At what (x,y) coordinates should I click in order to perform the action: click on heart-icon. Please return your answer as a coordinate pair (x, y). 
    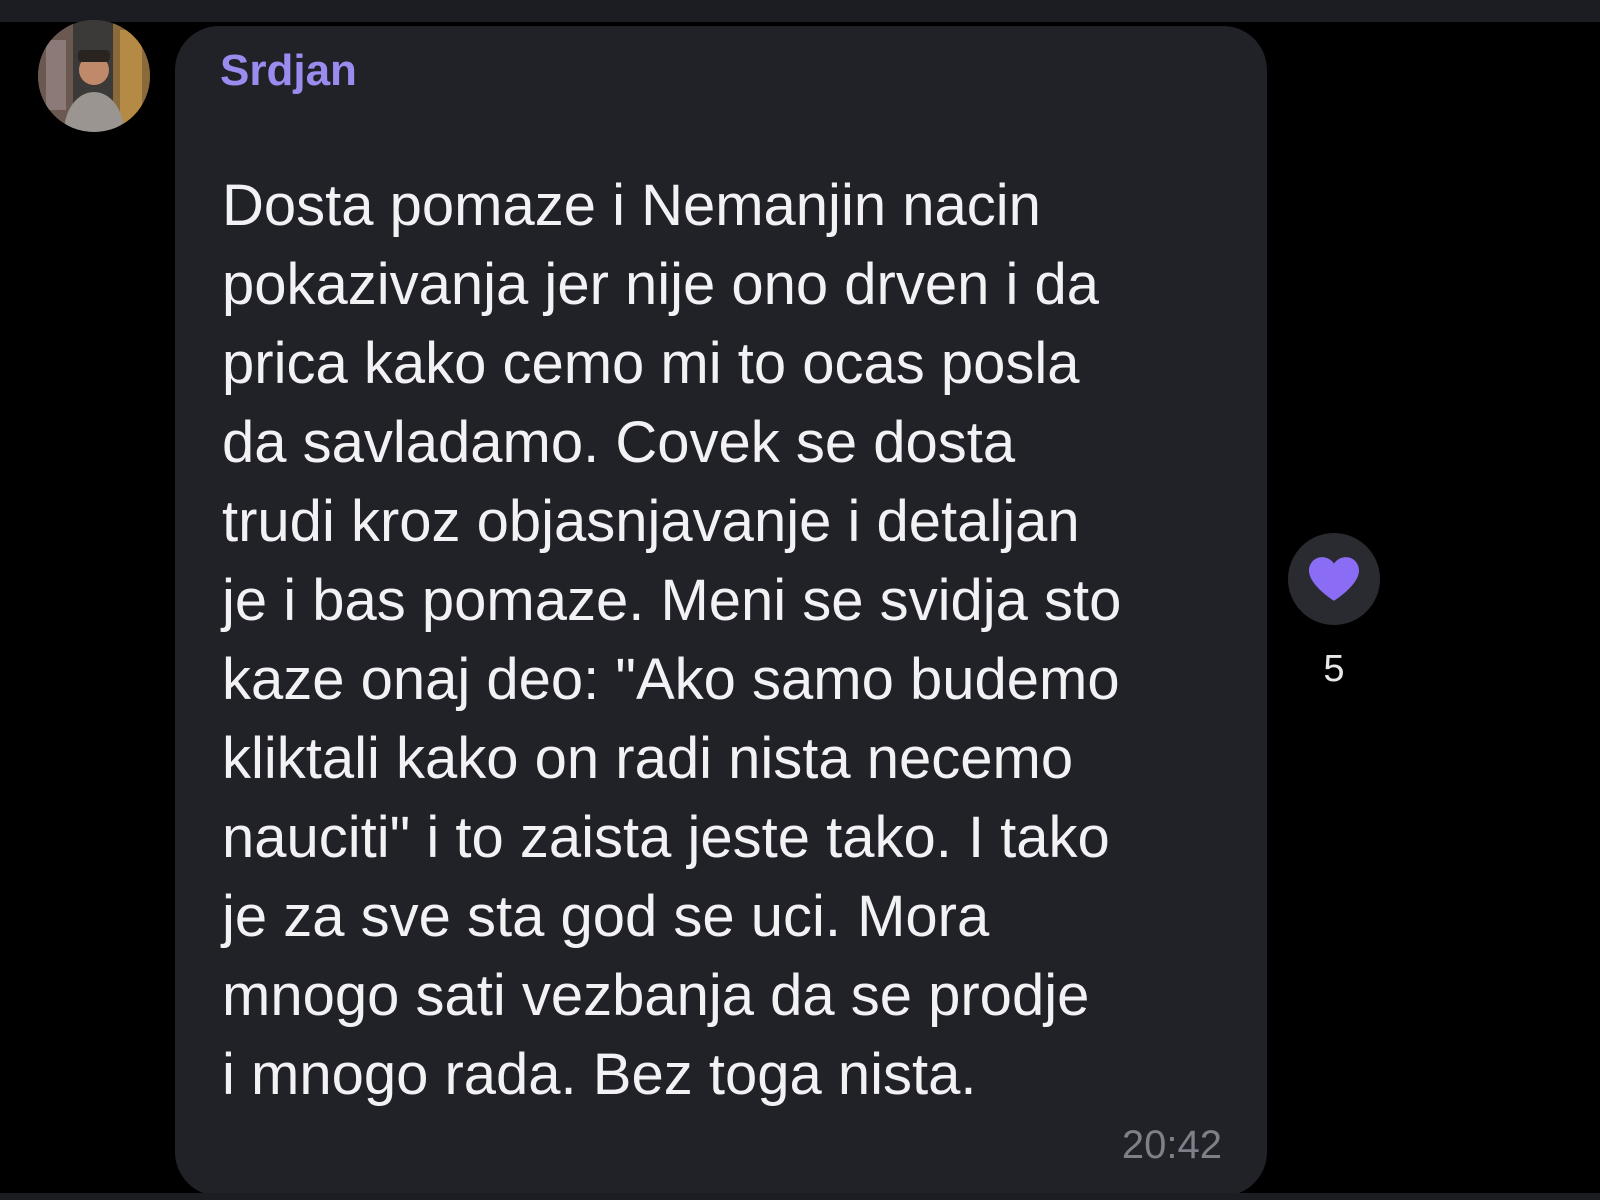
    Looking at the image, I should click on (1334, 579).